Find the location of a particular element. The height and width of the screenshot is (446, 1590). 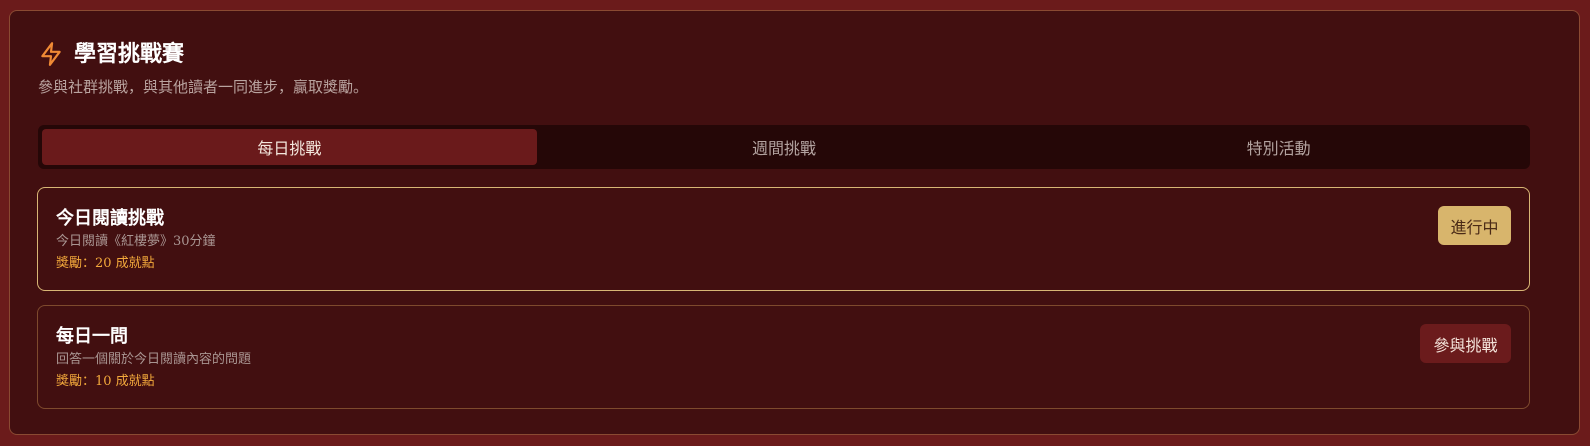

tab-daily-challenge: 每日挑戰 is located at coordinates (289, 147).